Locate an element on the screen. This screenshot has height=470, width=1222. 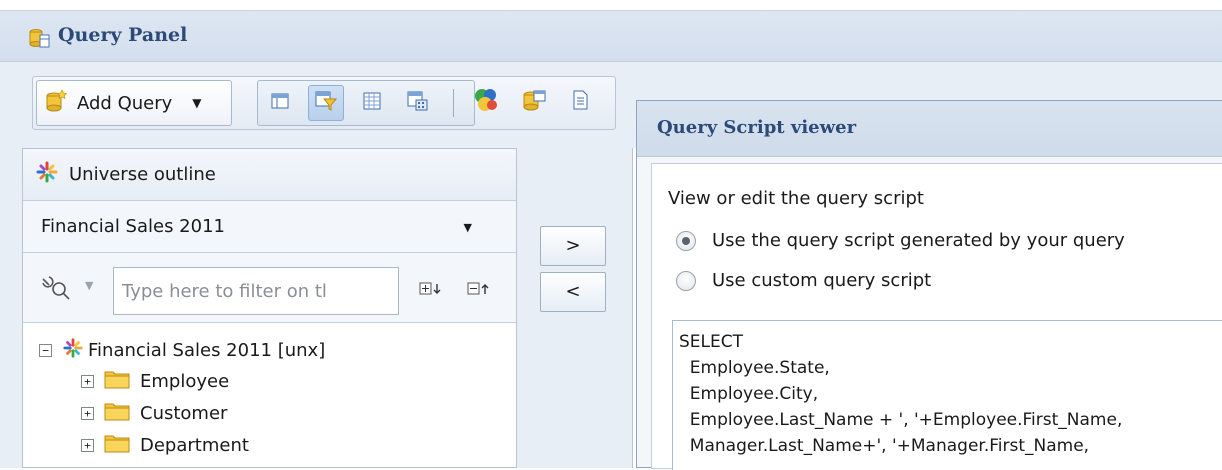
query-settings-button is located at coordinates (534, 102).